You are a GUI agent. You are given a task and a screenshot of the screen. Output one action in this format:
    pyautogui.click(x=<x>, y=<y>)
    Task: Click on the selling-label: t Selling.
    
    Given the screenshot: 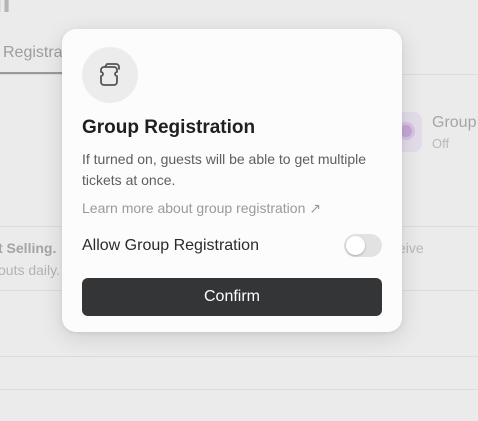 What is the action you would take?
    pyautogui.click(x=28, y=248)
    